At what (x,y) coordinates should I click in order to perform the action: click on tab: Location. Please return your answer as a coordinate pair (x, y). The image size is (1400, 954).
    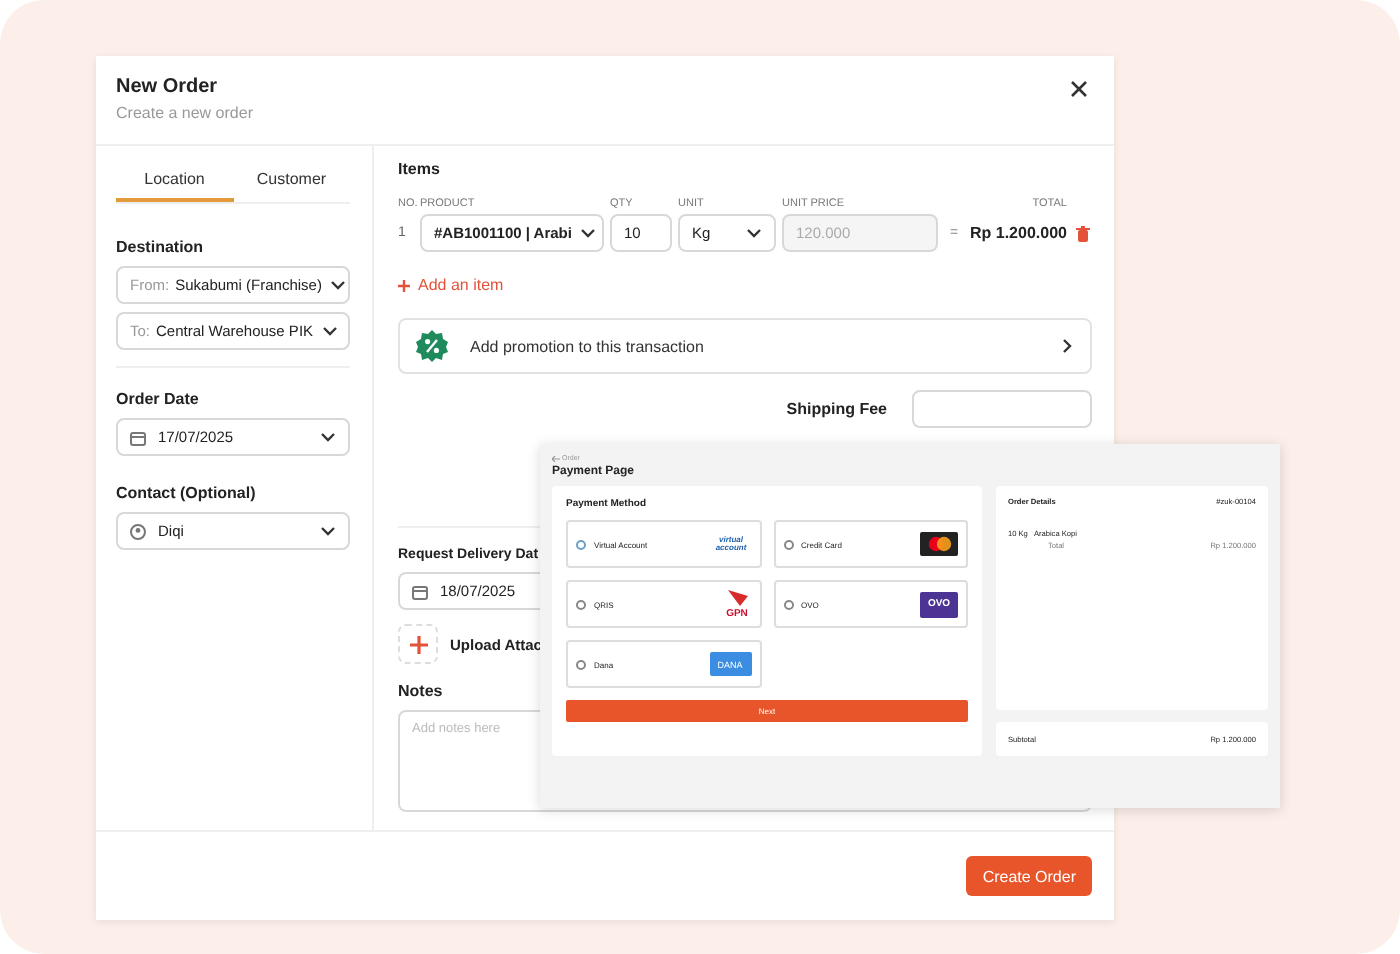
    Looking at the image, I should click on (174, 180).